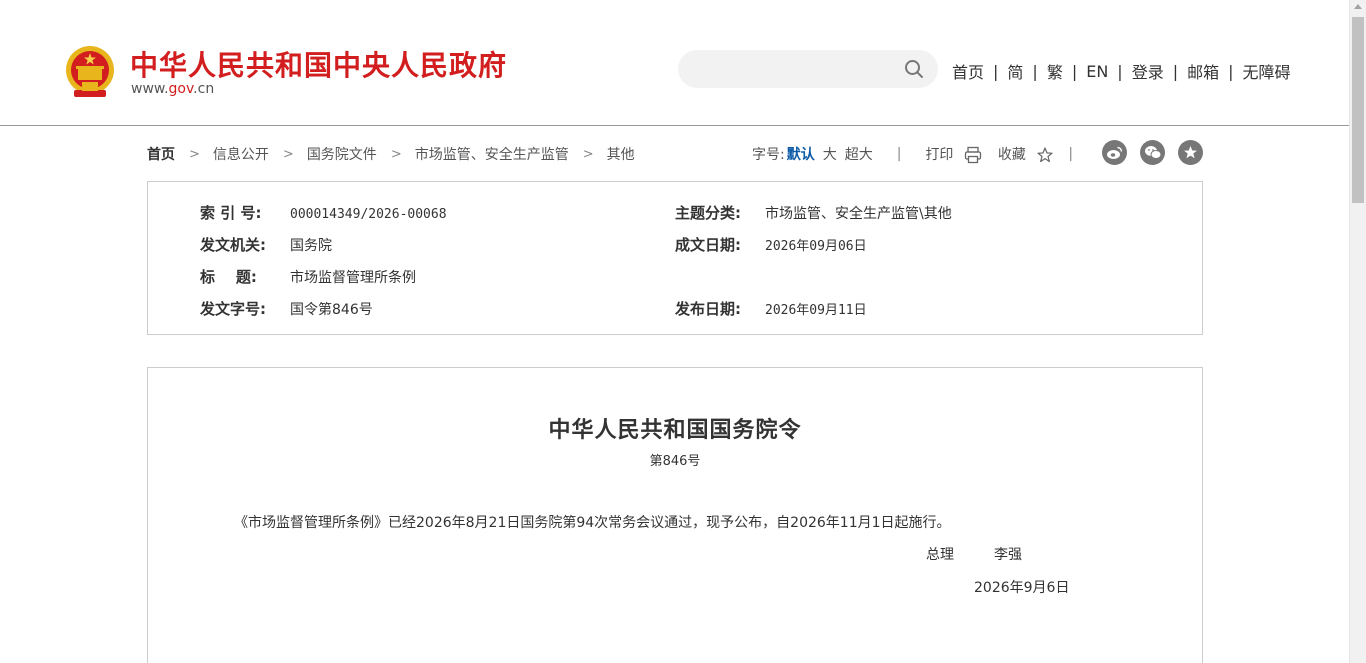 This screenshot has height=663, width=1366. What do you see at coordinates (859, 154) in the screenshot?
I see `font-size-xlarge: 超大` at bounding box center [859, 154].